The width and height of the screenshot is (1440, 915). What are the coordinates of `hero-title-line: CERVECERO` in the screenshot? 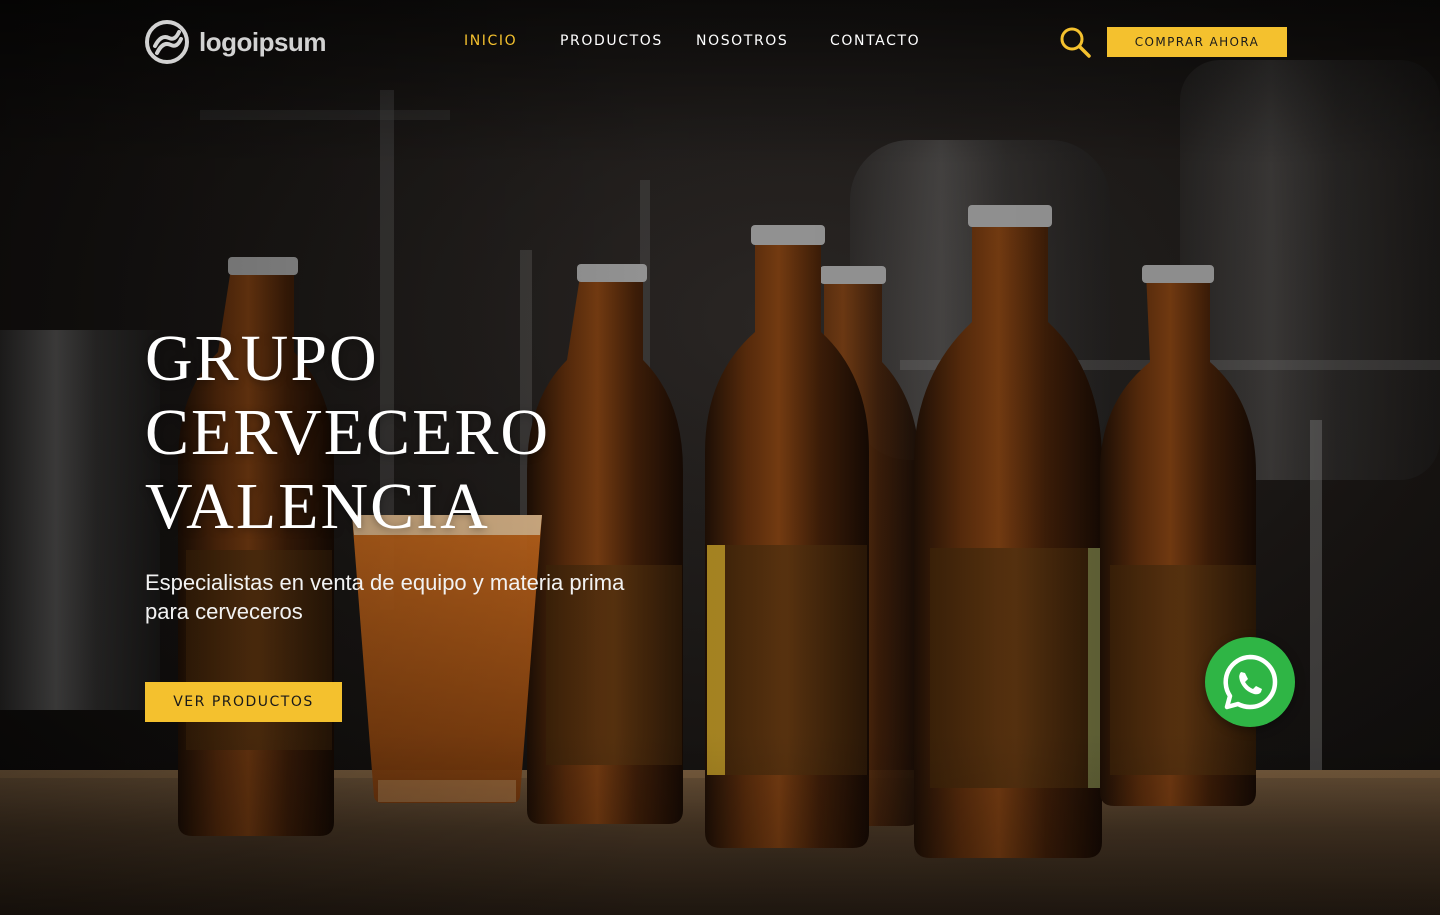 It's located at (348, 432).